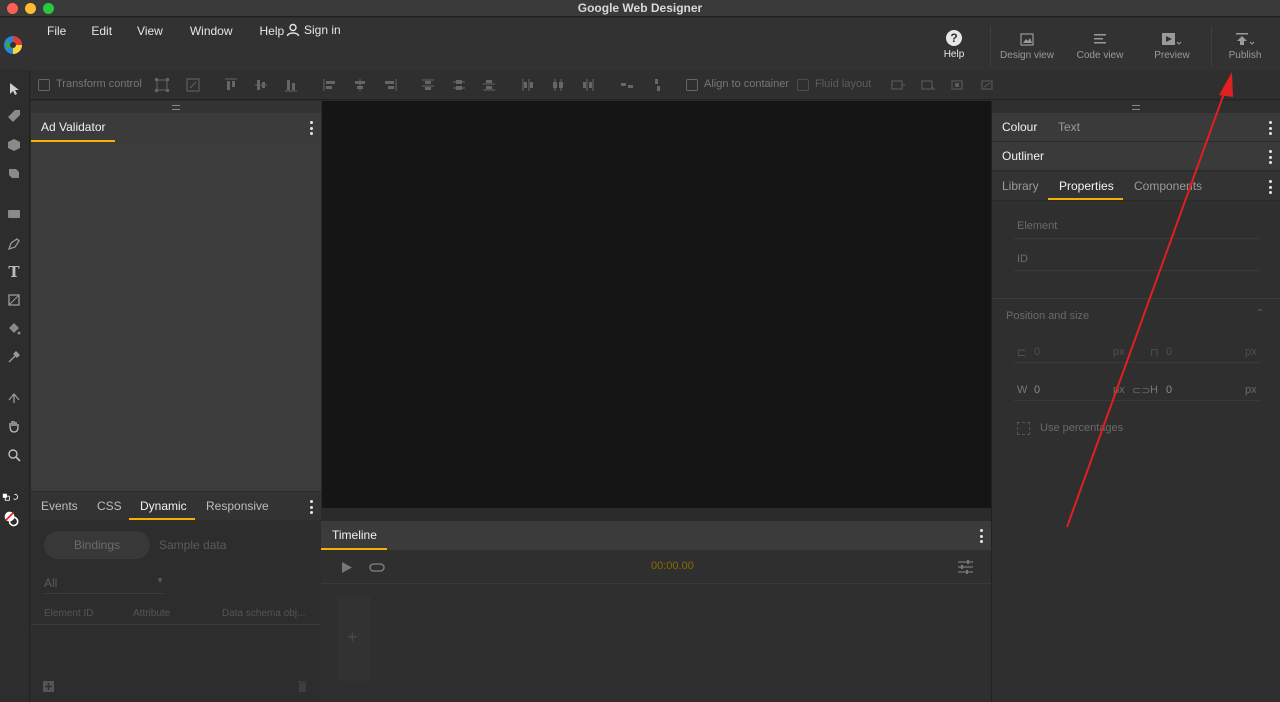 The width and height of the screenshot is (1280, 702). What do you see at coordinates (692, 85) in the screenshot?
I see `align-to-container-checkbox` at bounding box center [692, 85].